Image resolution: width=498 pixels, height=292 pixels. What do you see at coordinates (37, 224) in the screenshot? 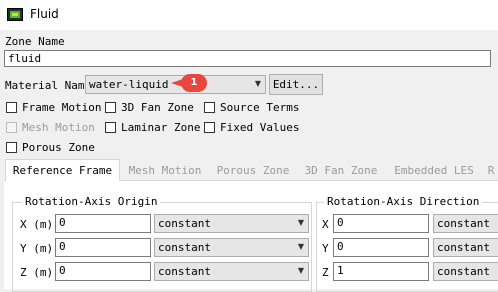
I see `origin-x-label: X (m)` at bounding box center [37, 224].